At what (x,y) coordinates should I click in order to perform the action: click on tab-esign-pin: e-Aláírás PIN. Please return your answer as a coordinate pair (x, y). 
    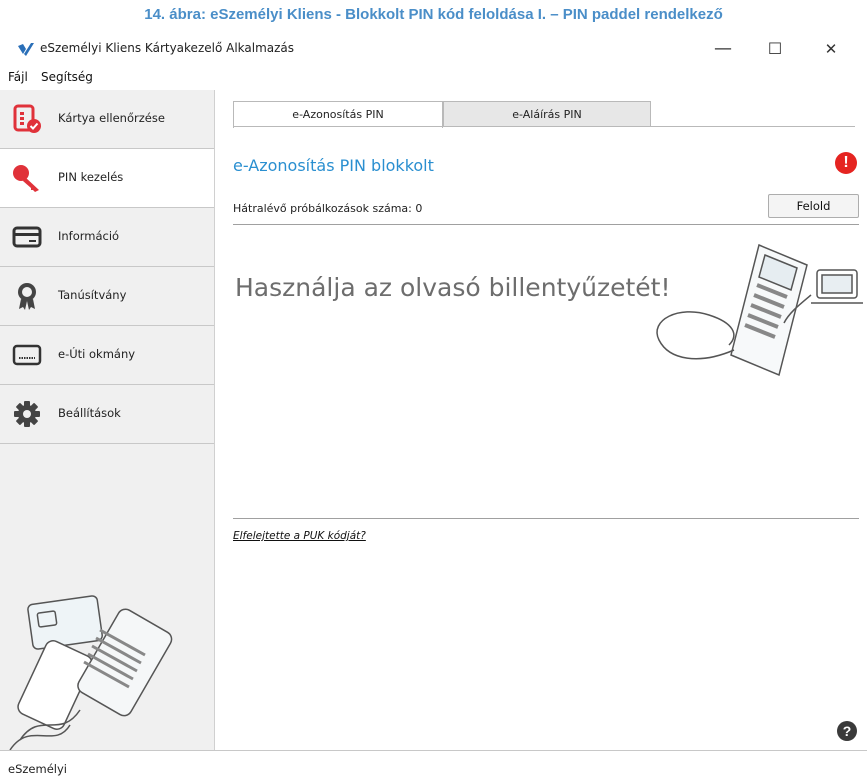
    Looking at the image, I should click on (547, 114).